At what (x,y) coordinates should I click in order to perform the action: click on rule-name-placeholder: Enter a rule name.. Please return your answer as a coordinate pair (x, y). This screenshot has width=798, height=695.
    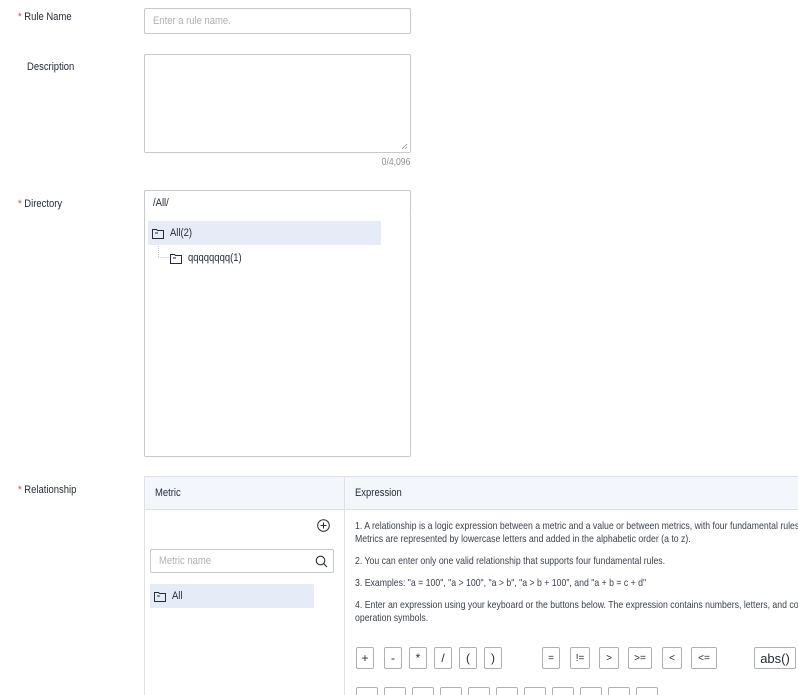
    Looking at the image, I should click on (192, 21).